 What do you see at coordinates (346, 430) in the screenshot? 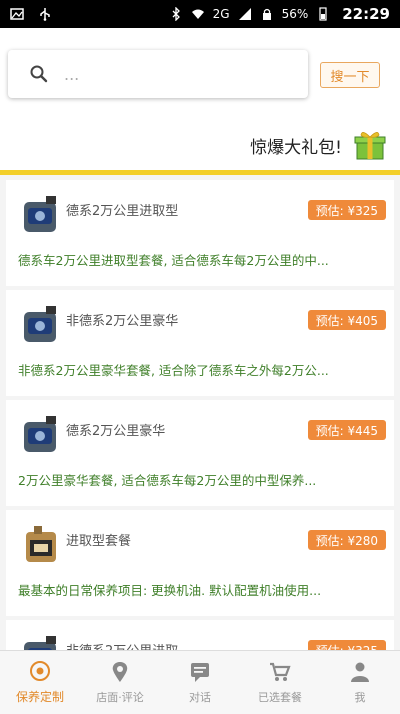
I see `price-badge: 预估: ¥445` at bounding box center [346, 430].